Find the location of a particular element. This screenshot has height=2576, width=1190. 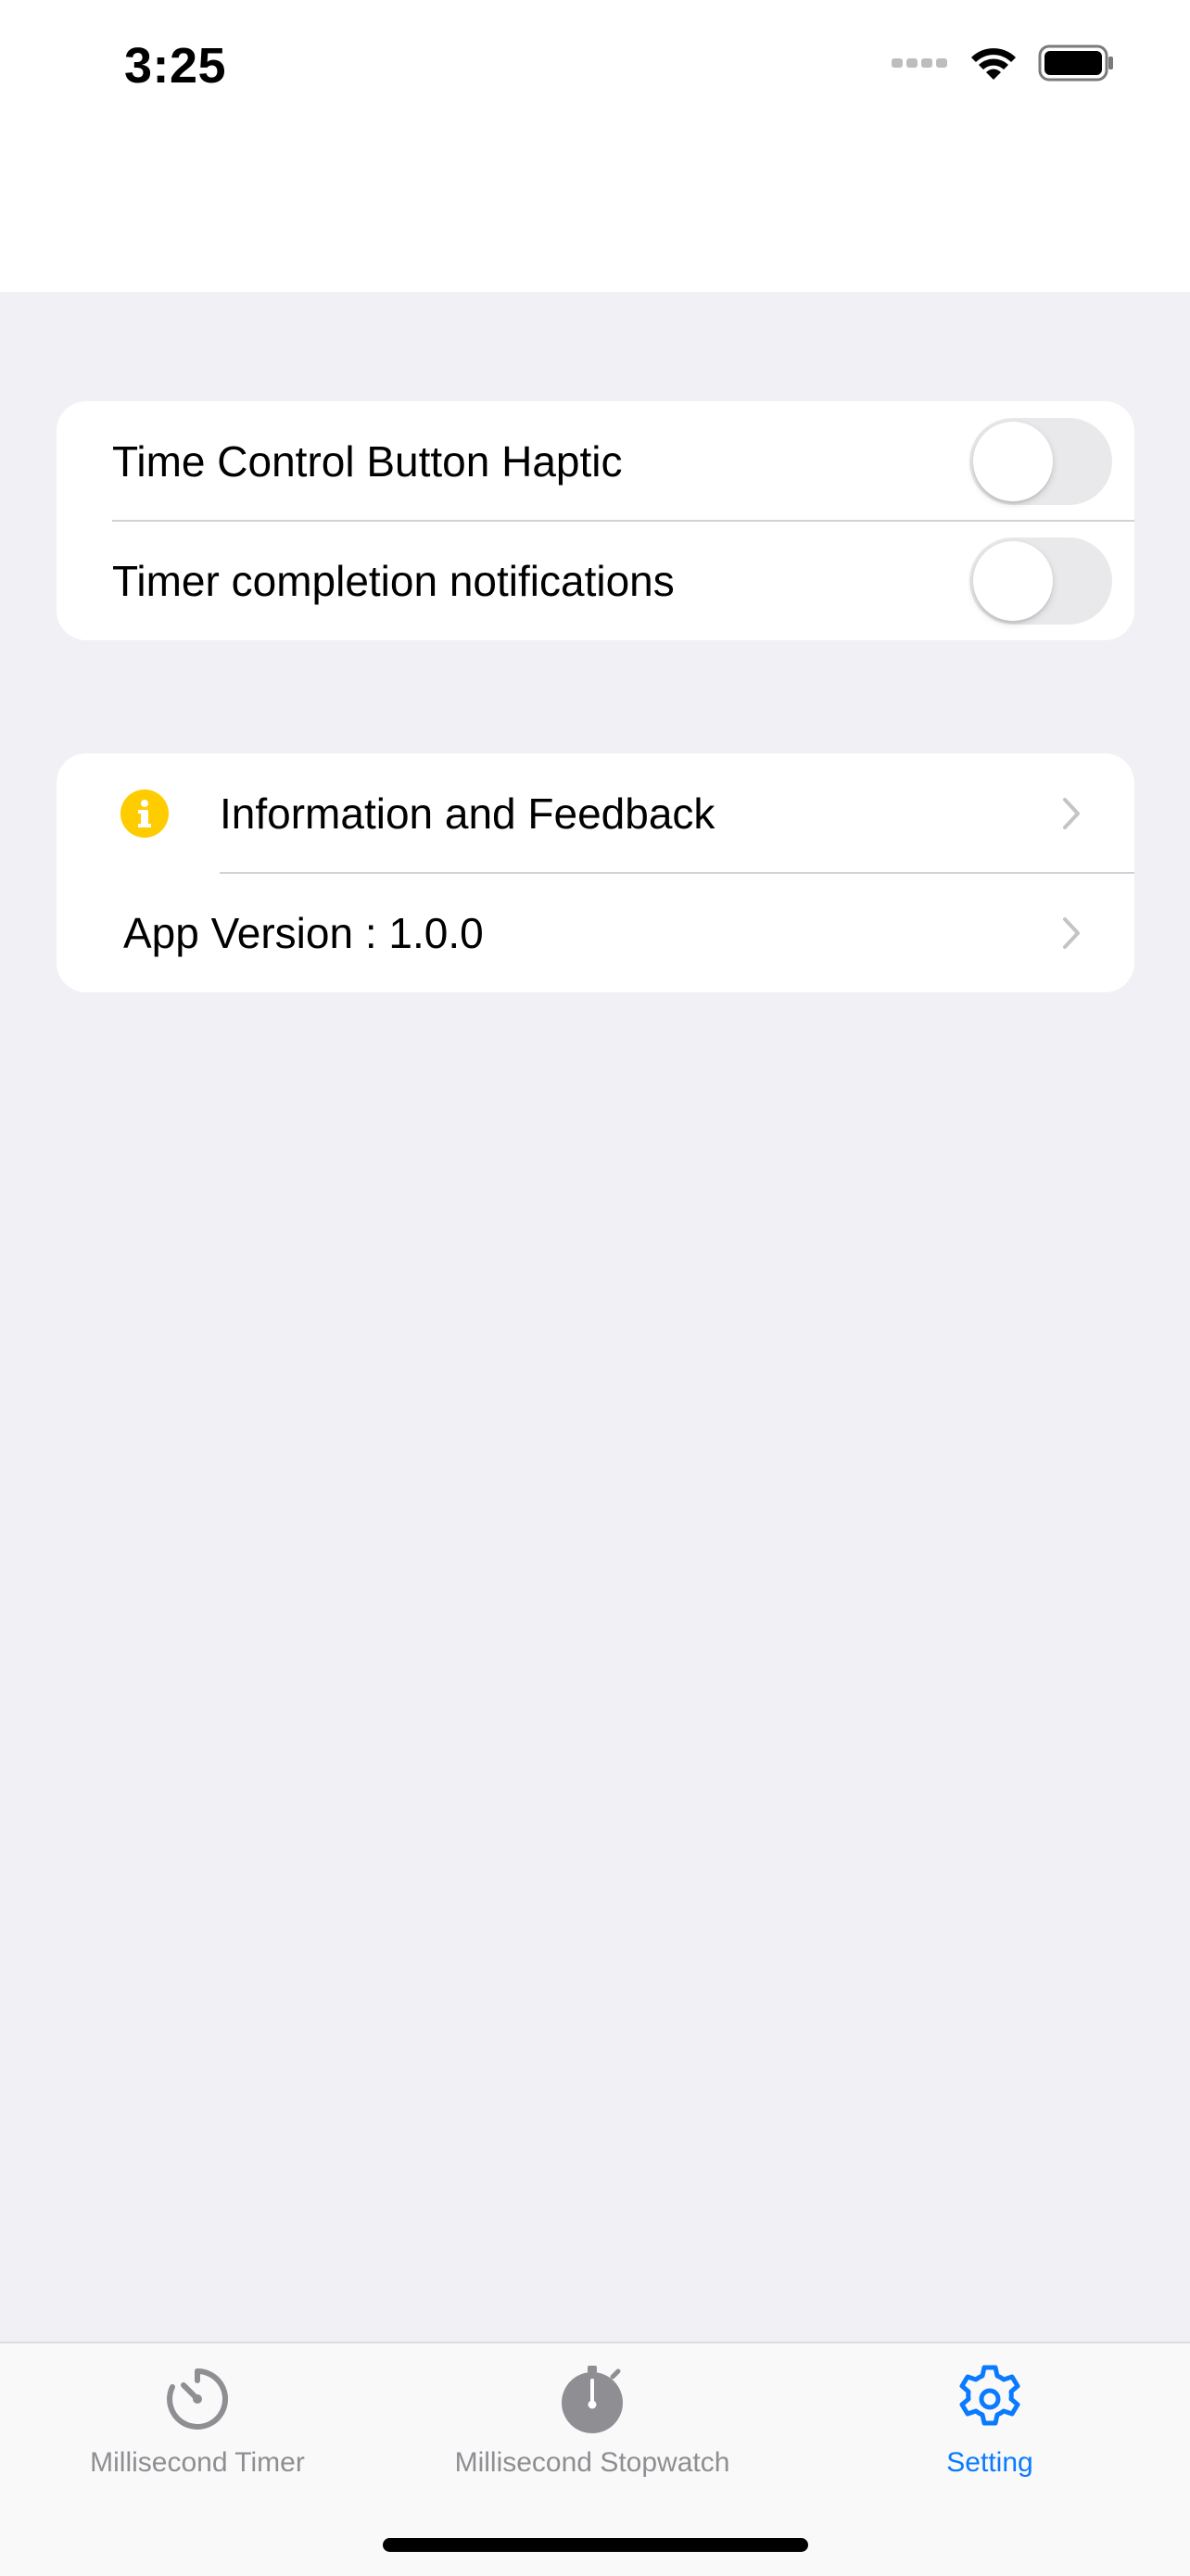

stopwatch-icon is located at coordinates (592, 2399).